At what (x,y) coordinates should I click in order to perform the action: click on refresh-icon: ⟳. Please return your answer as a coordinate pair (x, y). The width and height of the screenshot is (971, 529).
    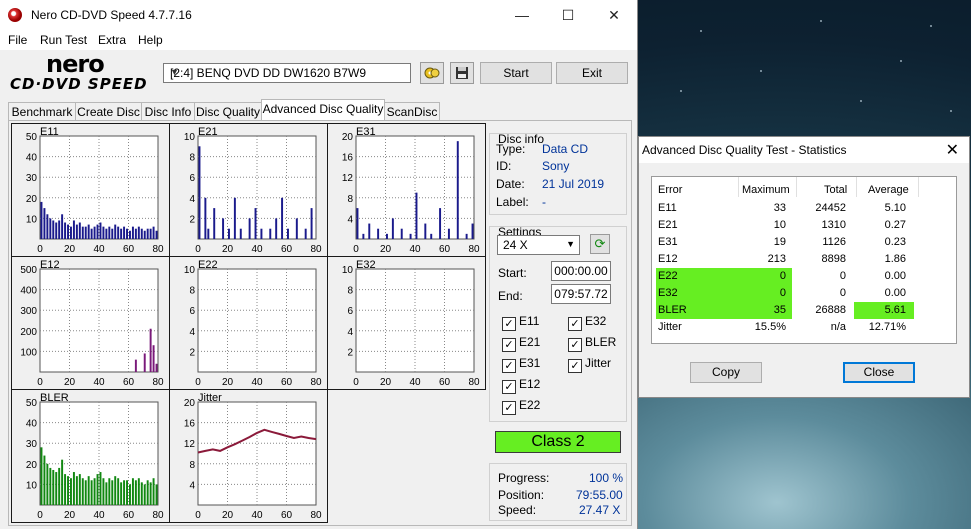
    Looking at the image, I should click on (600, 243).